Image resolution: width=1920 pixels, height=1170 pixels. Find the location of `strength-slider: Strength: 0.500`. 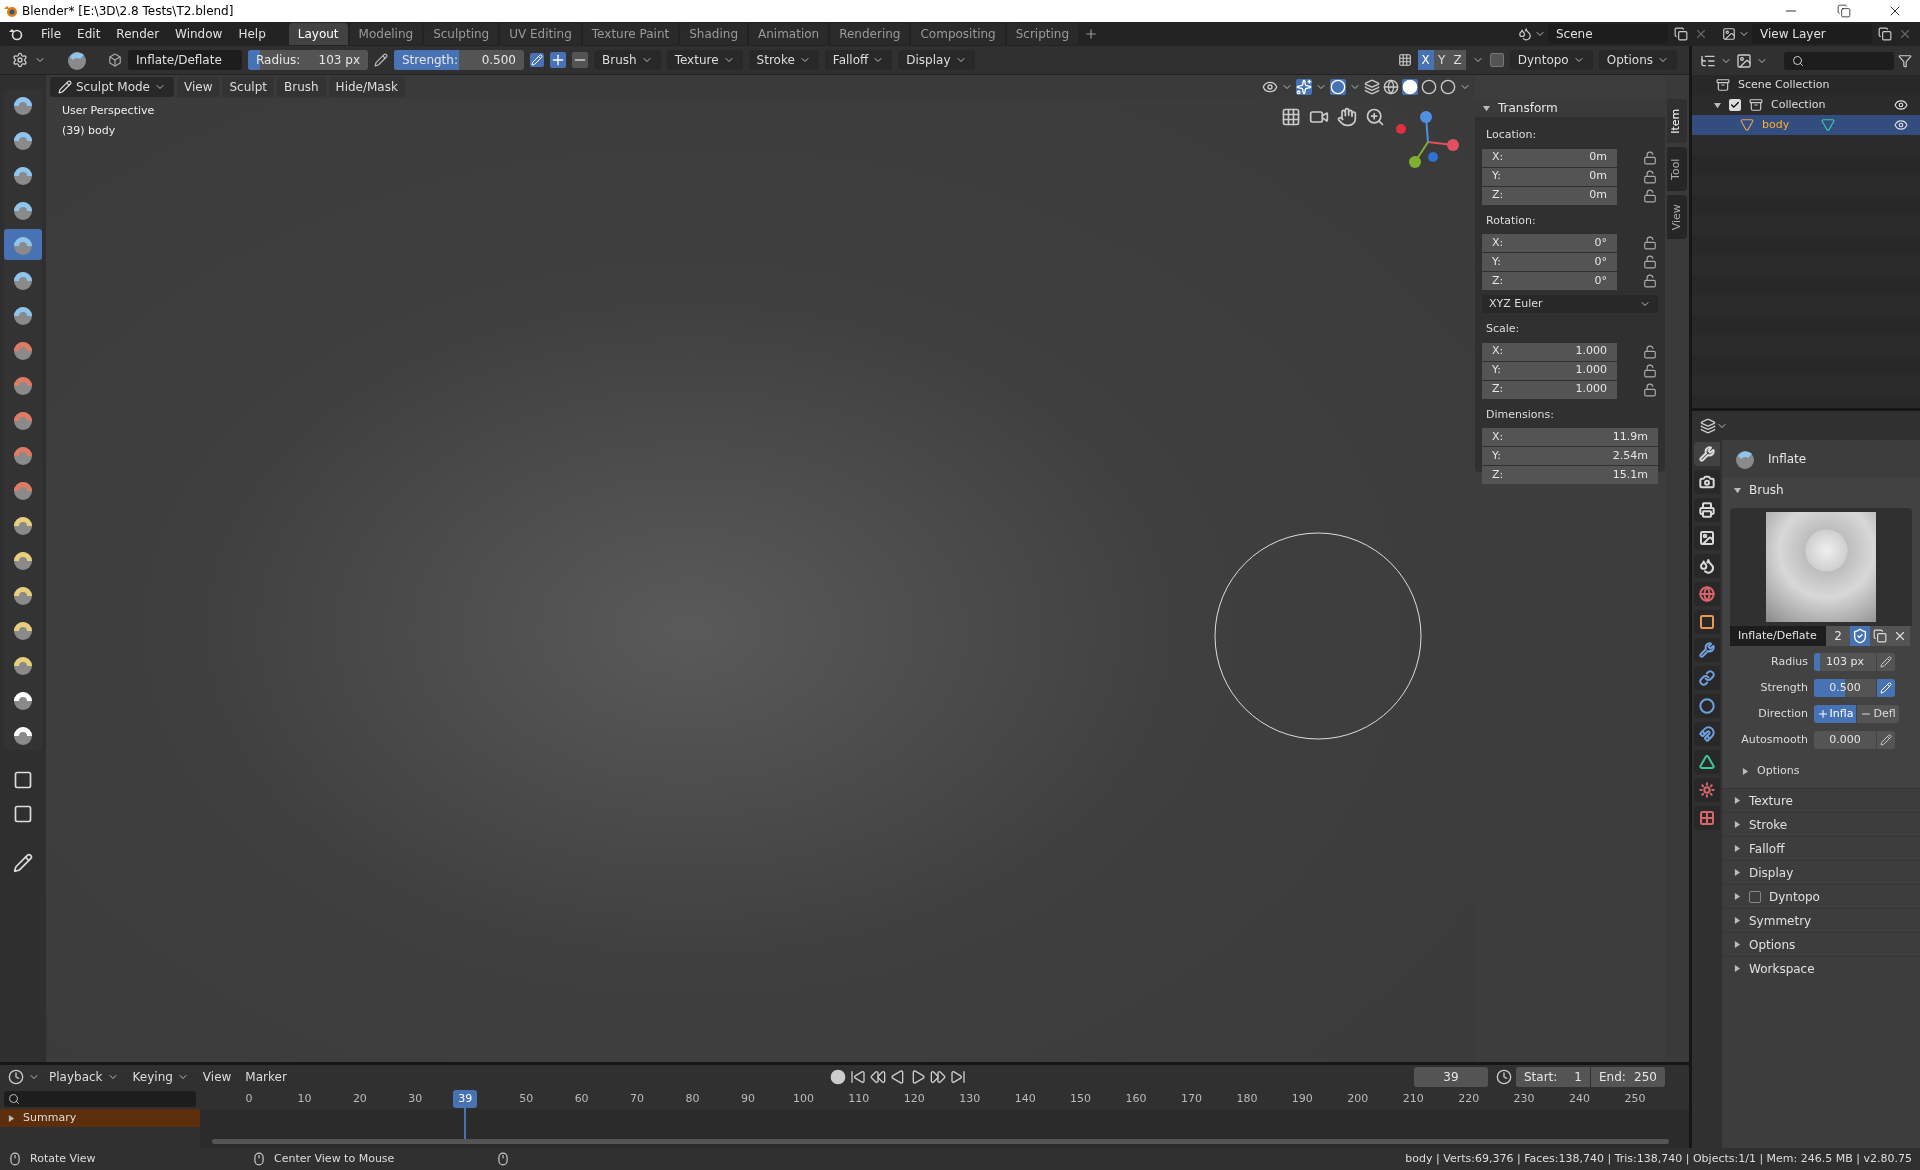

strength-slider: Strength: 0.500 is located at coordinates (459, 60).